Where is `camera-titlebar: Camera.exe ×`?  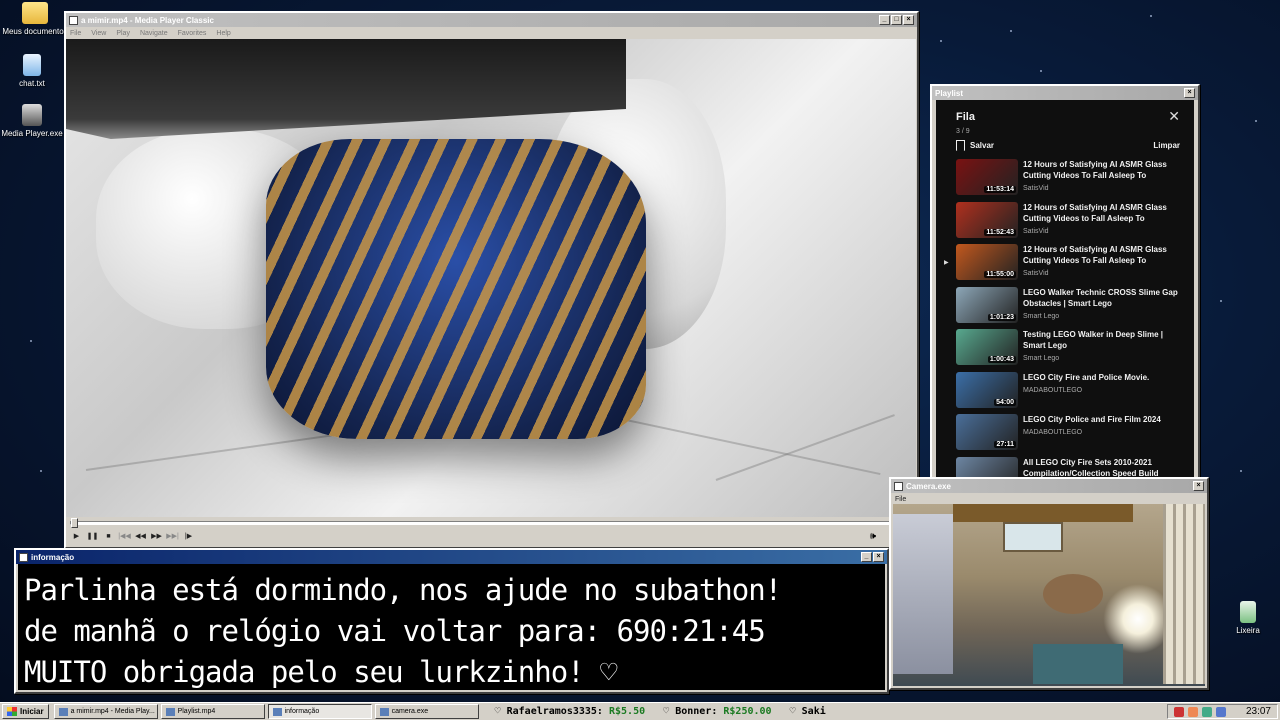 camera-titlebar: Camera.exe × is located at coordinates (1049, 486).